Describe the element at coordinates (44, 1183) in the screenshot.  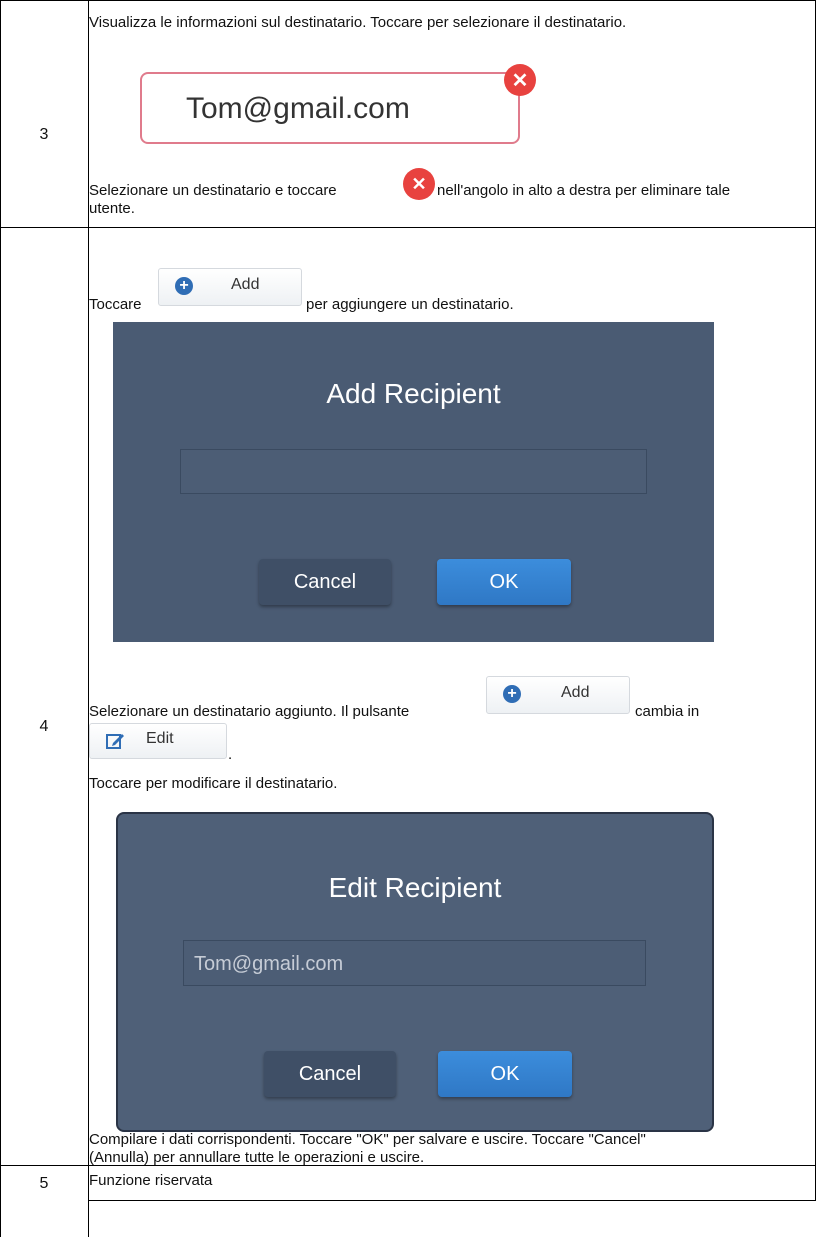
I see `row-number: 5` at that location.